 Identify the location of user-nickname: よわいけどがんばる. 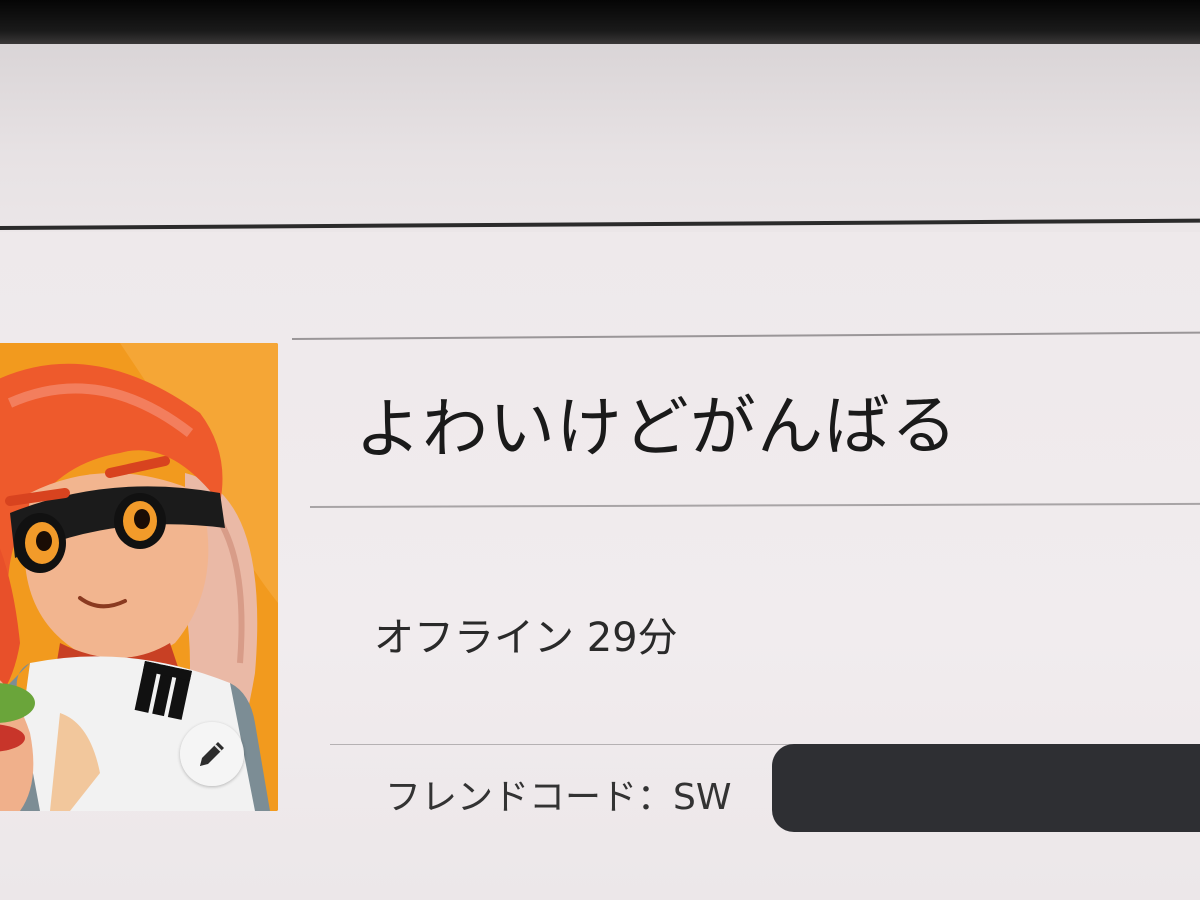
(656, 427).